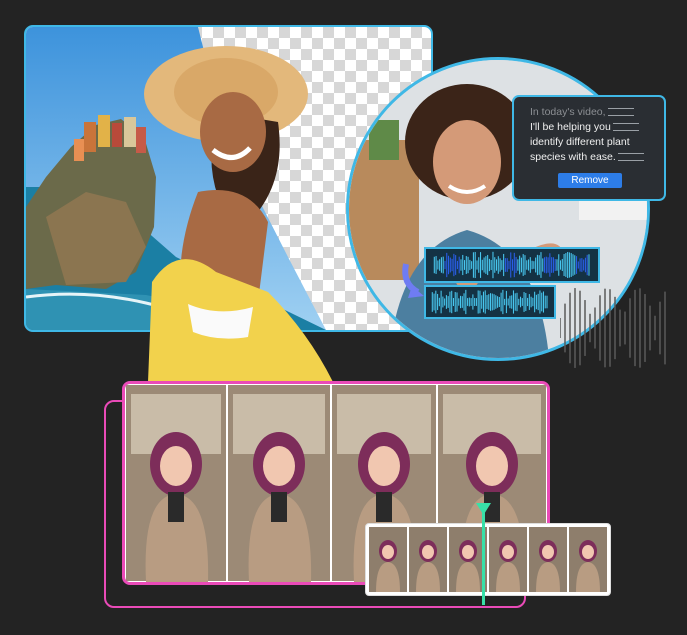  What do you see at coordinates (176, 483) in the screenshot?
I see `anime-frame` at bounding box center [176, 483].